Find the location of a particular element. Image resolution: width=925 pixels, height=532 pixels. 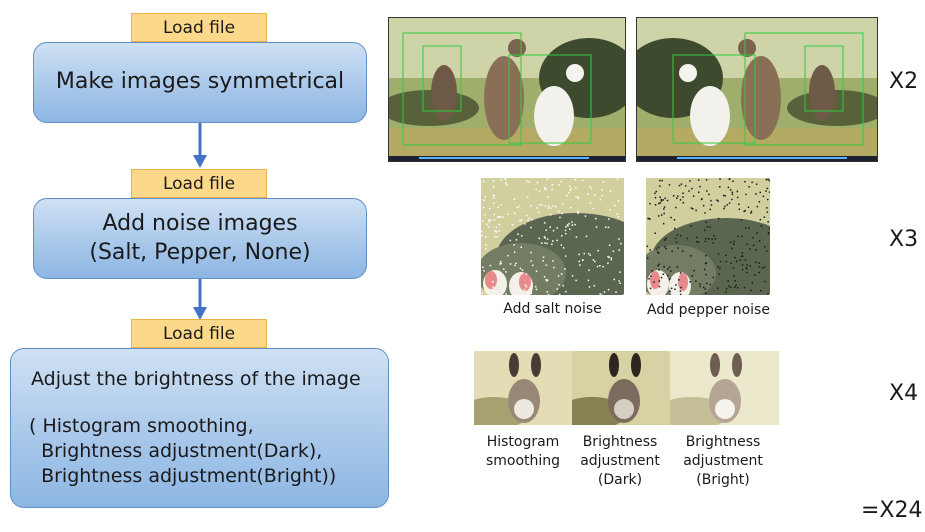

kangaroo-image-flipped is located at coordinates (757, 89).